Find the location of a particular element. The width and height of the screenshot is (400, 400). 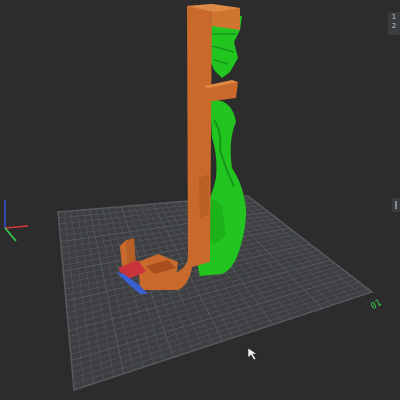

corner-label-bottom: 2 is located at coordinates (394, 26).